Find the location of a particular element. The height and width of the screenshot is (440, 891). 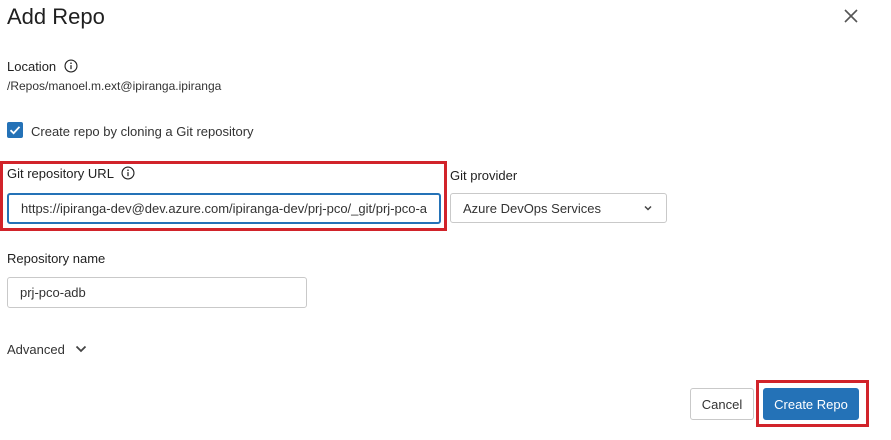

git-provider-select: Azure DevOps Services is located at coordinates (558, 208).